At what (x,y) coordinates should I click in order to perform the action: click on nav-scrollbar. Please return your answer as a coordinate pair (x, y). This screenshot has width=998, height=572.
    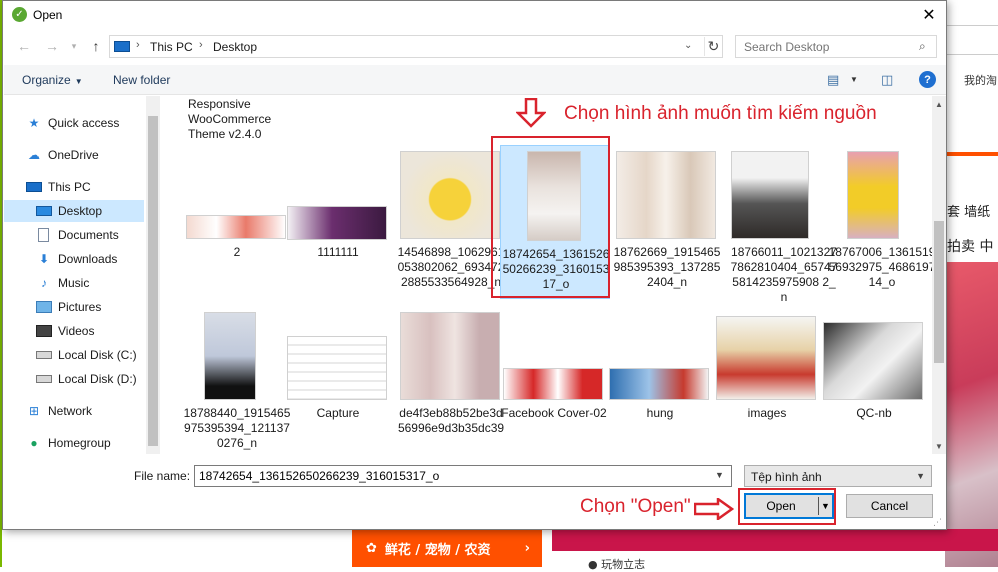
    Looking at the image, I should click on (153, 275).